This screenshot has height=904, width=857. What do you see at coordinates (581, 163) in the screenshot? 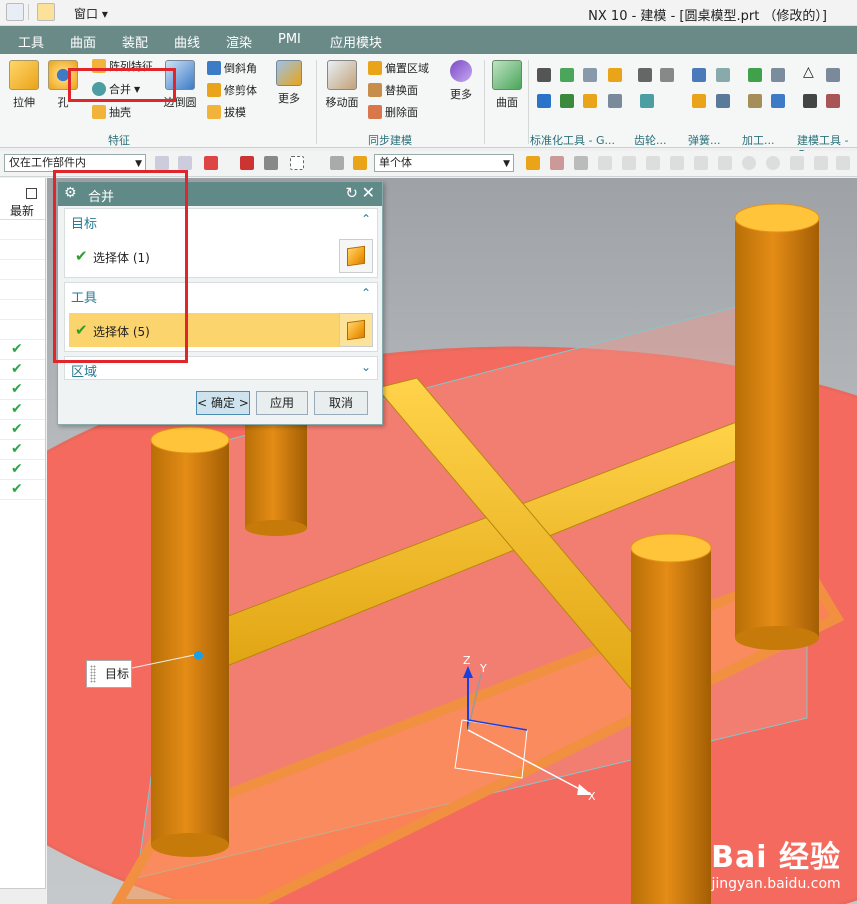
I see `point-icon` at bounding box center [581, 163].